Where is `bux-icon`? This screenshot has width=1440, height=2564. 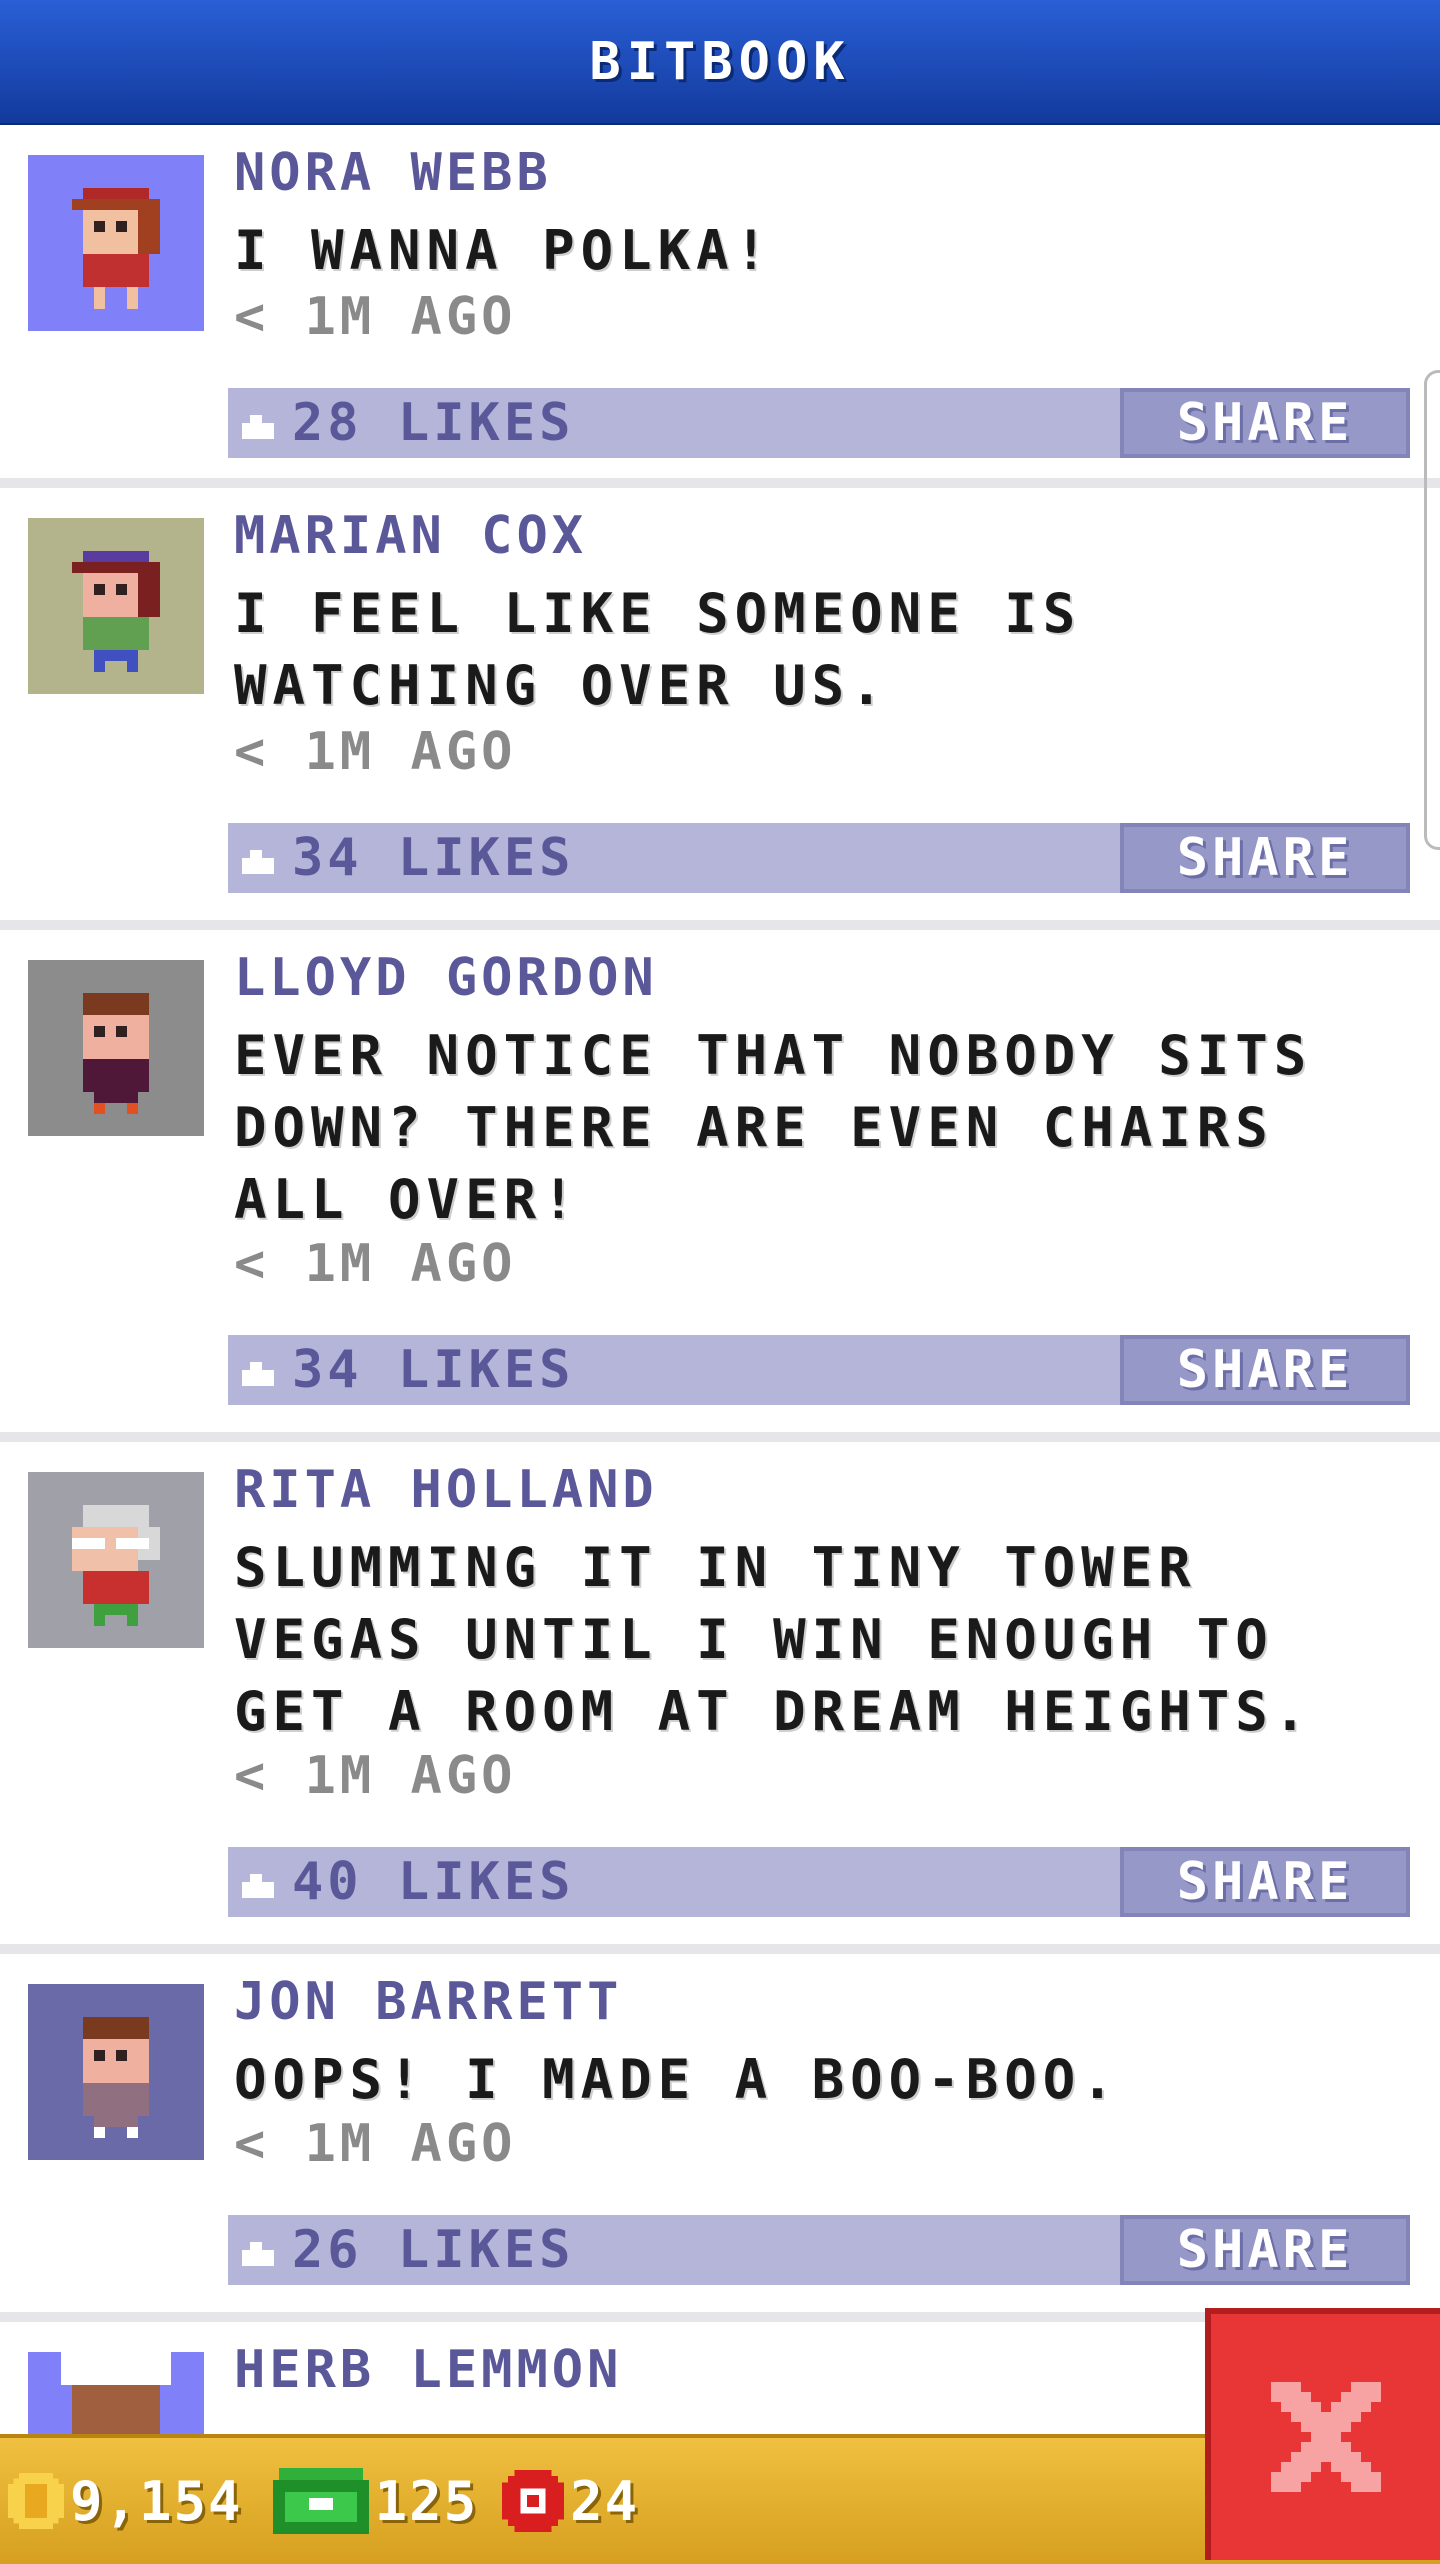
bux-icon is located at coordinates (320, 2501).